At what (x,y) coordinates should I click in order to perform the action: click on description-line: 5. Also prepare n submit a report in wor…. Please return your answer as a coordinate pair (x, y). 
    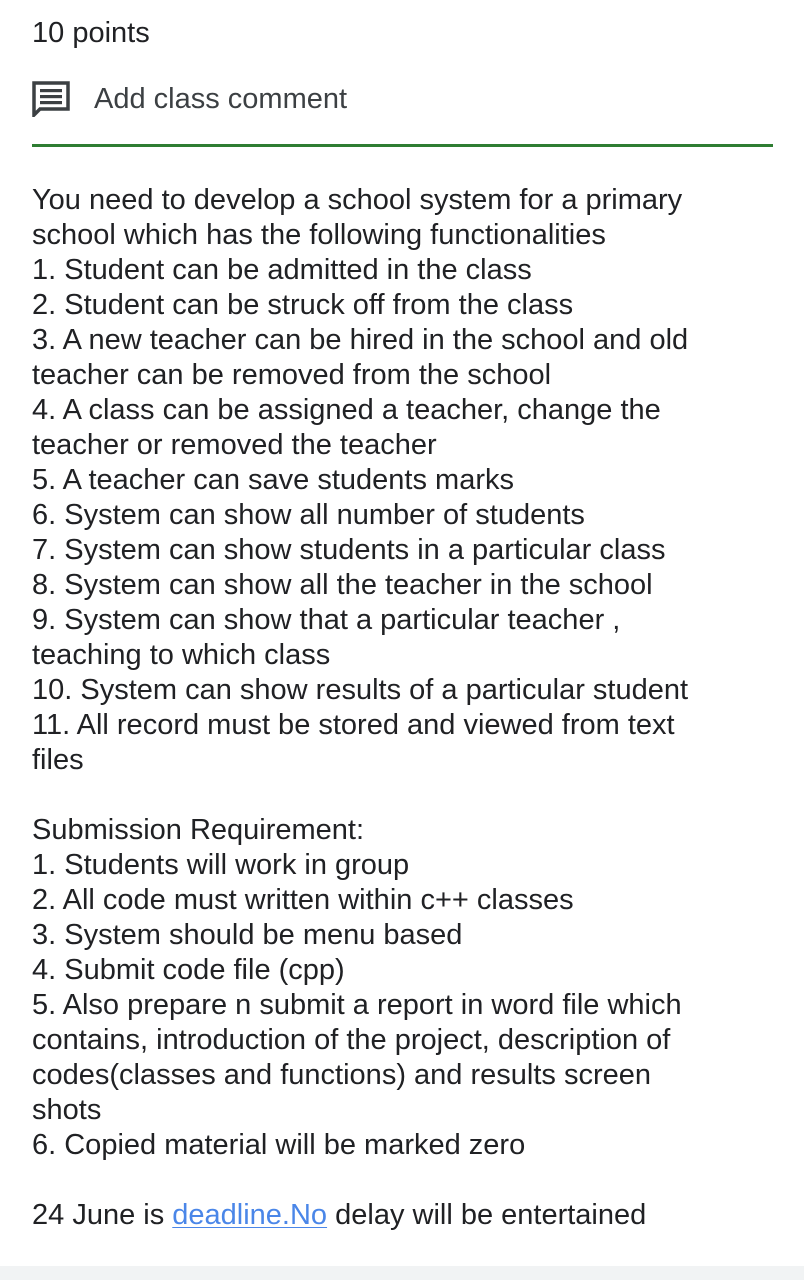
    Looking at the image, I should click on (357, 1005).